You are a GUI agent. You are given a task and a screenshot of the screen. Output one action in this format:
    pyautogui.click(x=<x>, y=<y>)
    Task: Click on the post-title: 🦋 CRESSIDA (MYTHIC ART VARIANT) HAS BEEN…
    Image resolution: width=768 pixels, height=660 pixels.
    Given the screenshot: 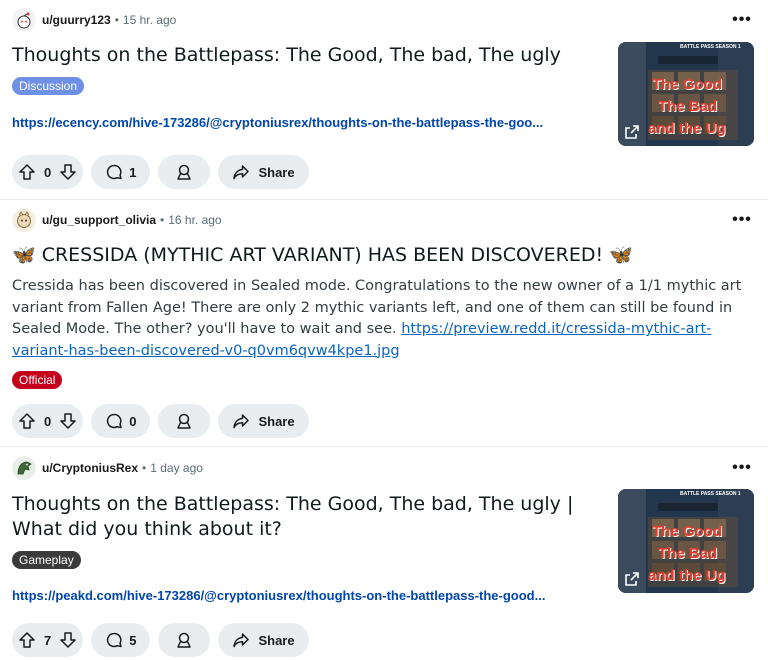 What is the action you would take?
    pyautogui.click(x=382, y=255)
    